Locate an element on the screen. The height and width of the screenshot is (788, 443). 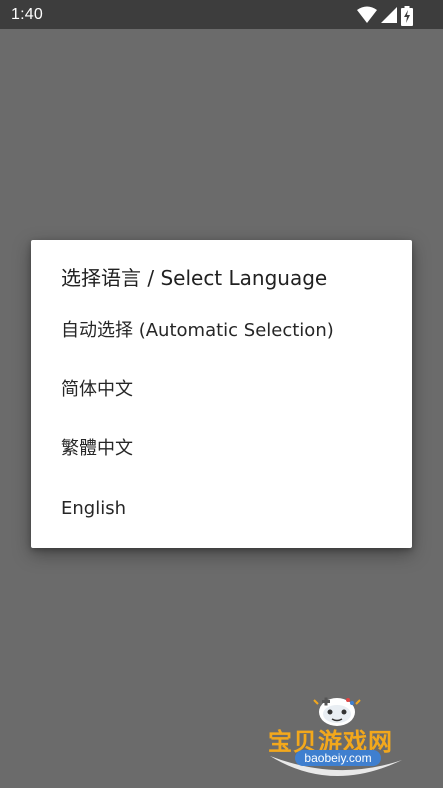
dialog-title: 选择语言 / Select Language is located at coordinates (194, 278).